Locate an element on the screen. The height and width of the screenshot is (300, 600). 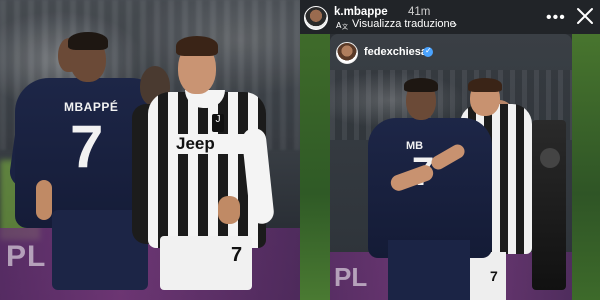
story-psg-shorts is located at coordinates (429, 270).